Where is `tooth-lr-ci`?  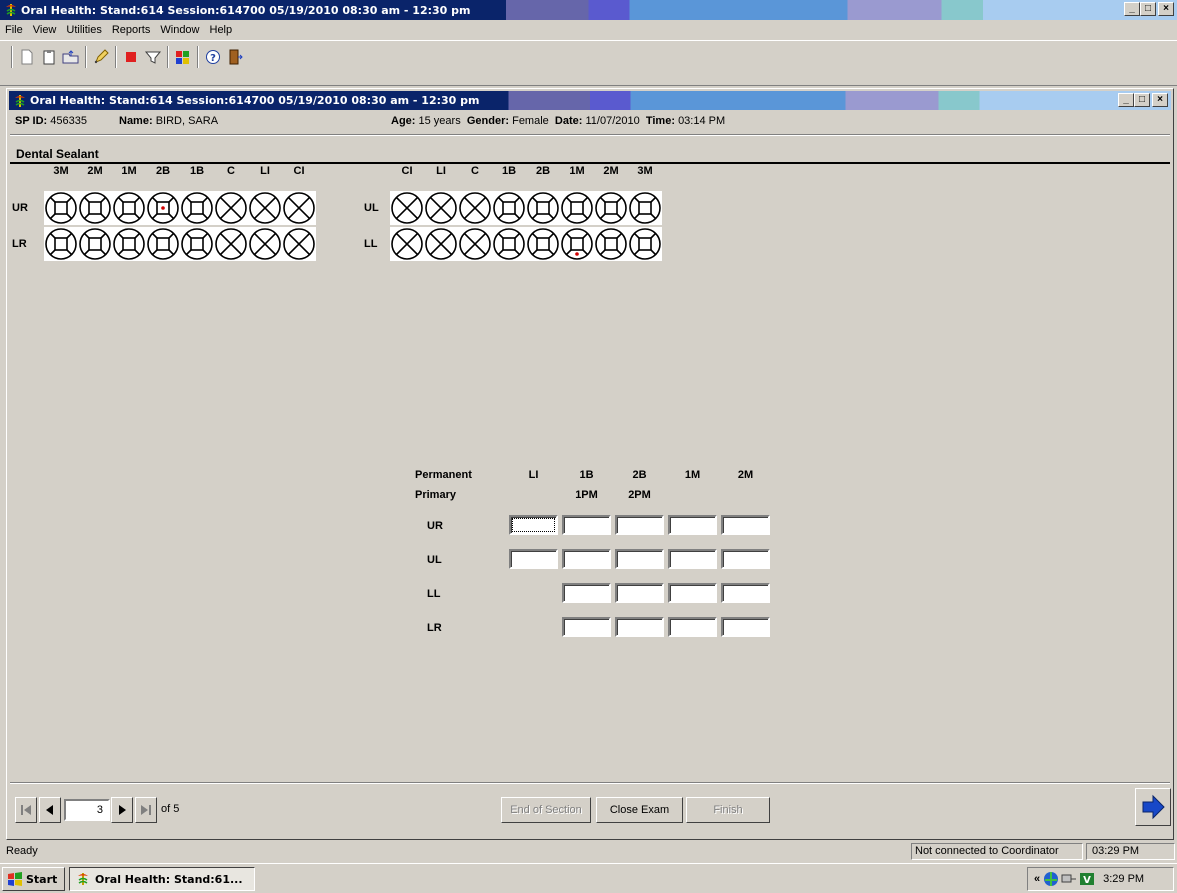
tooth-lr-ci is located at coordinates (299, 244).